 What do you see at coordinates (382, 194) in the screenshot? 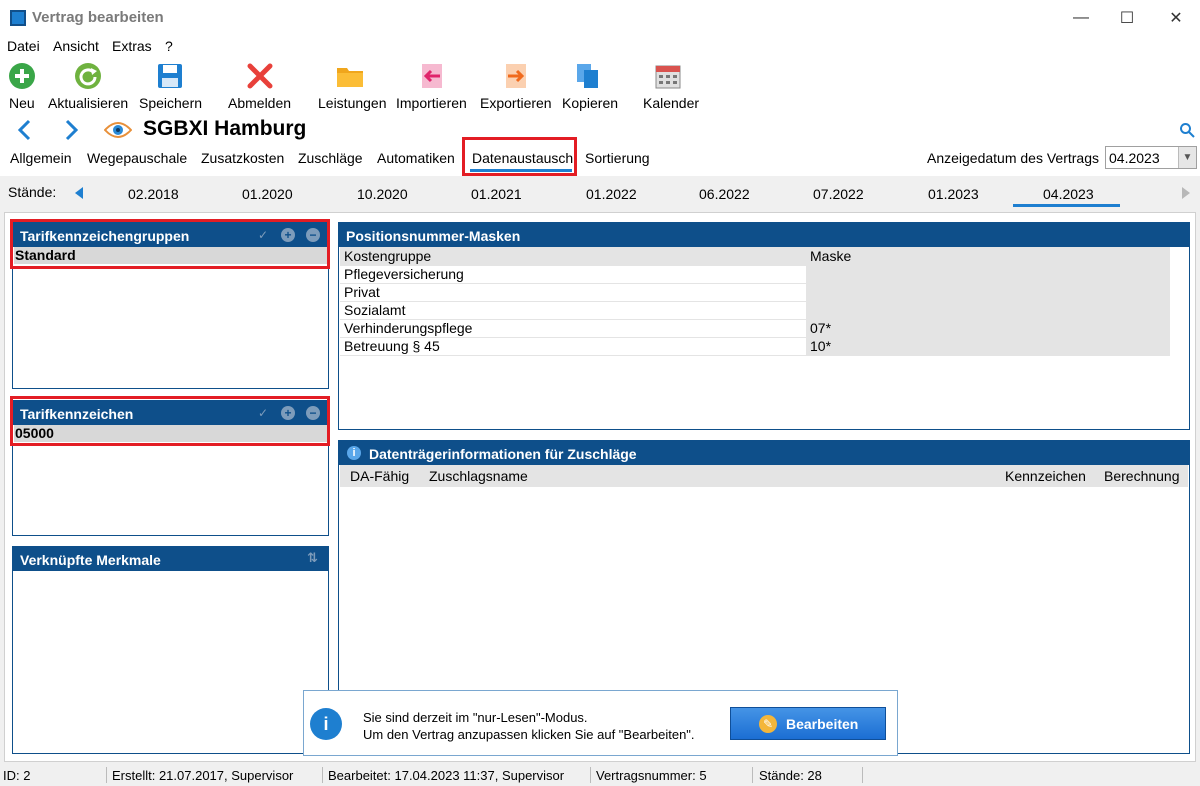
I see `stand-item: 10.2020` at bounding box center [382, 194].